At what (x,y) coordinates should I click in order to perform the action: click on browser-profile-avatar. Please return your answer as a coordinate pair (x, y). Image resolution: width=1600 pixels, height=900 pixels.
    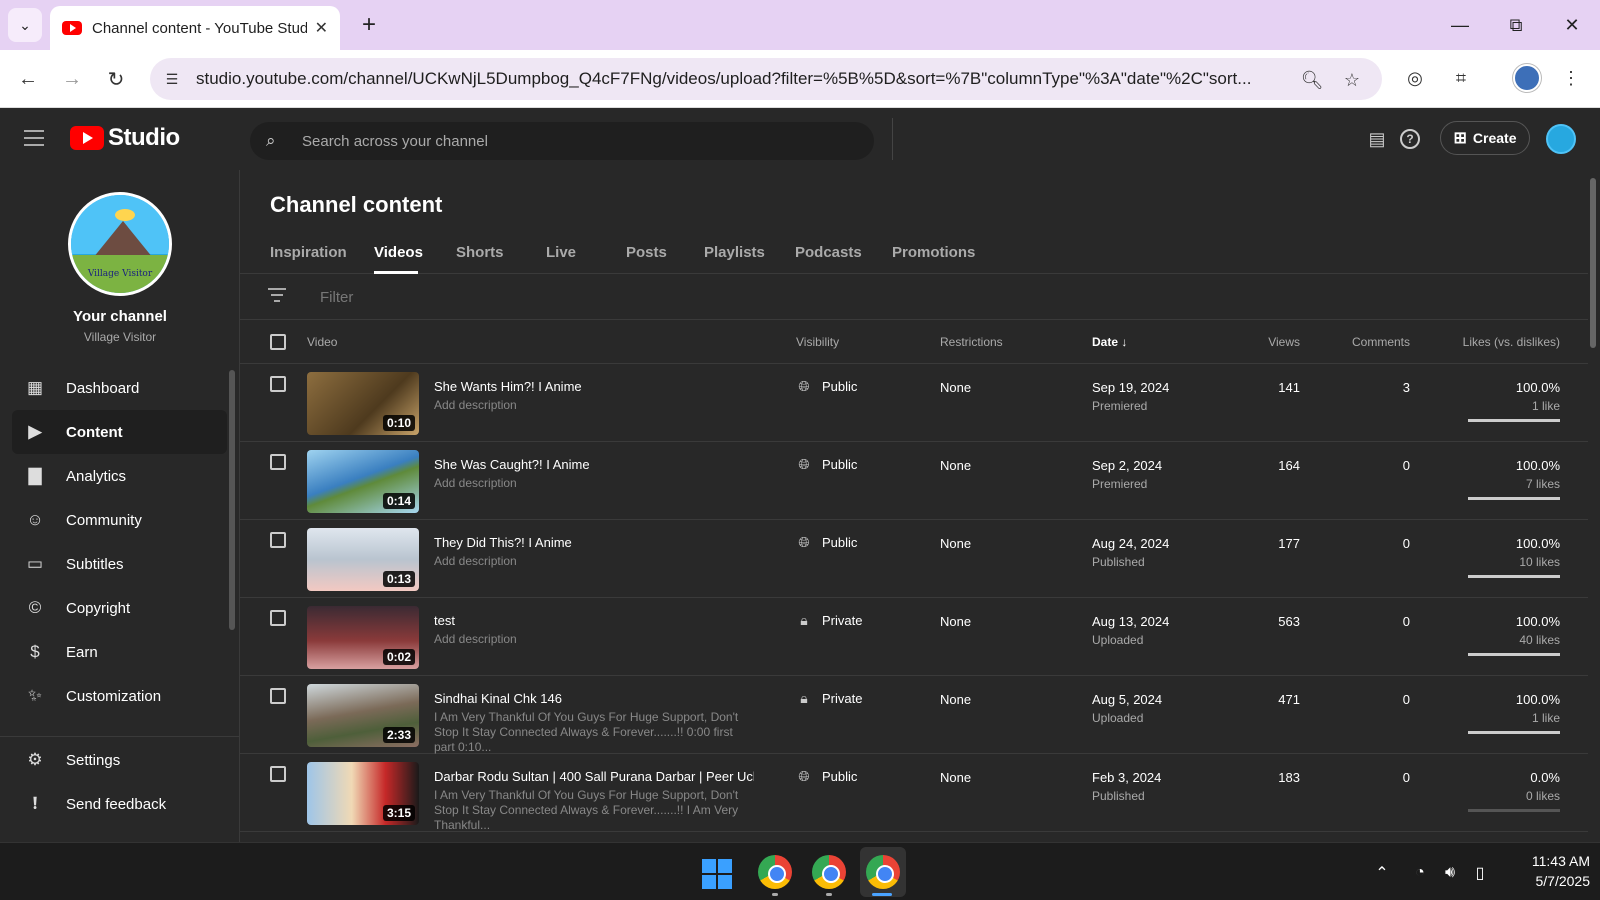
    Looking at the image, I should click on (1527, 78).